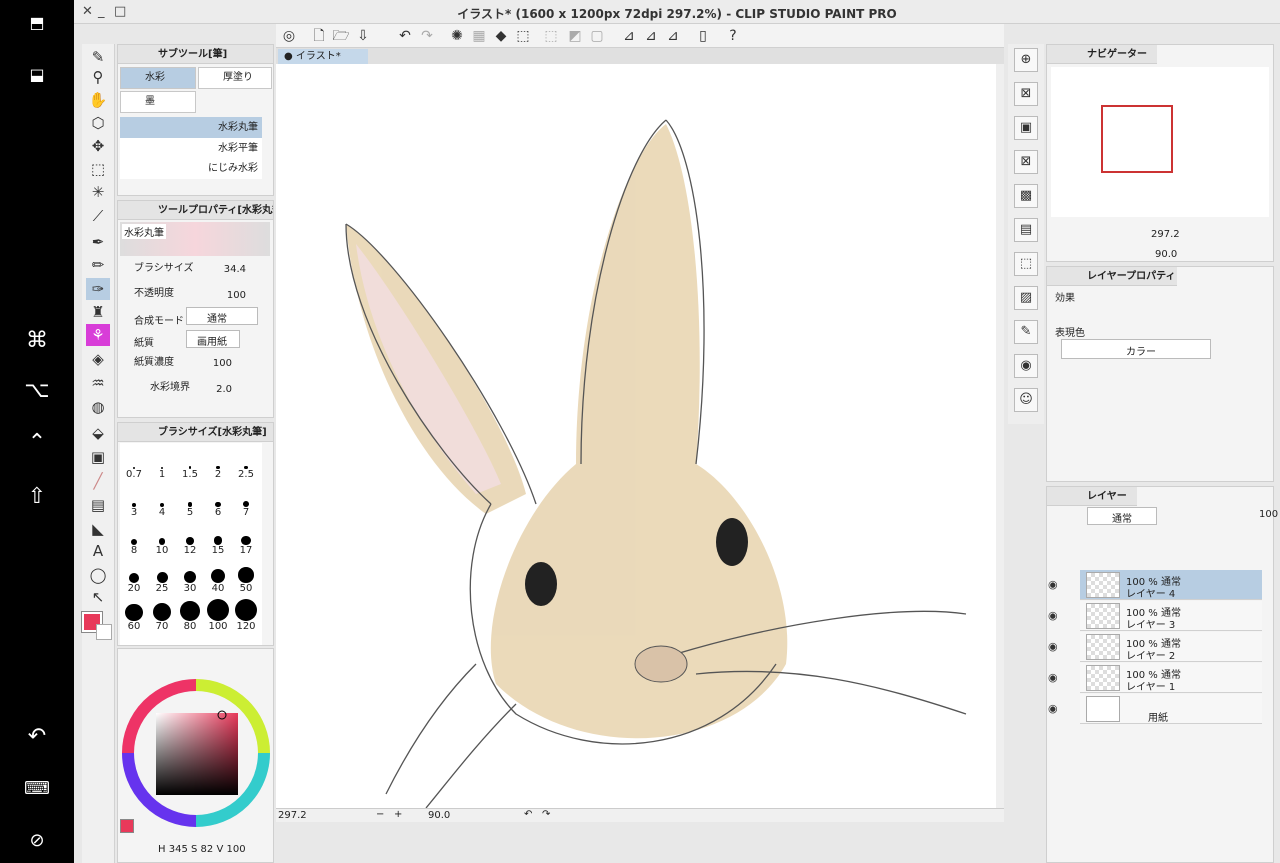 The image size is (1280, 863). What do you see at coordinates (1122, 516) in the screenshot?
I see `layer-blend-select: 通常` at bounding box center [1122, 516].